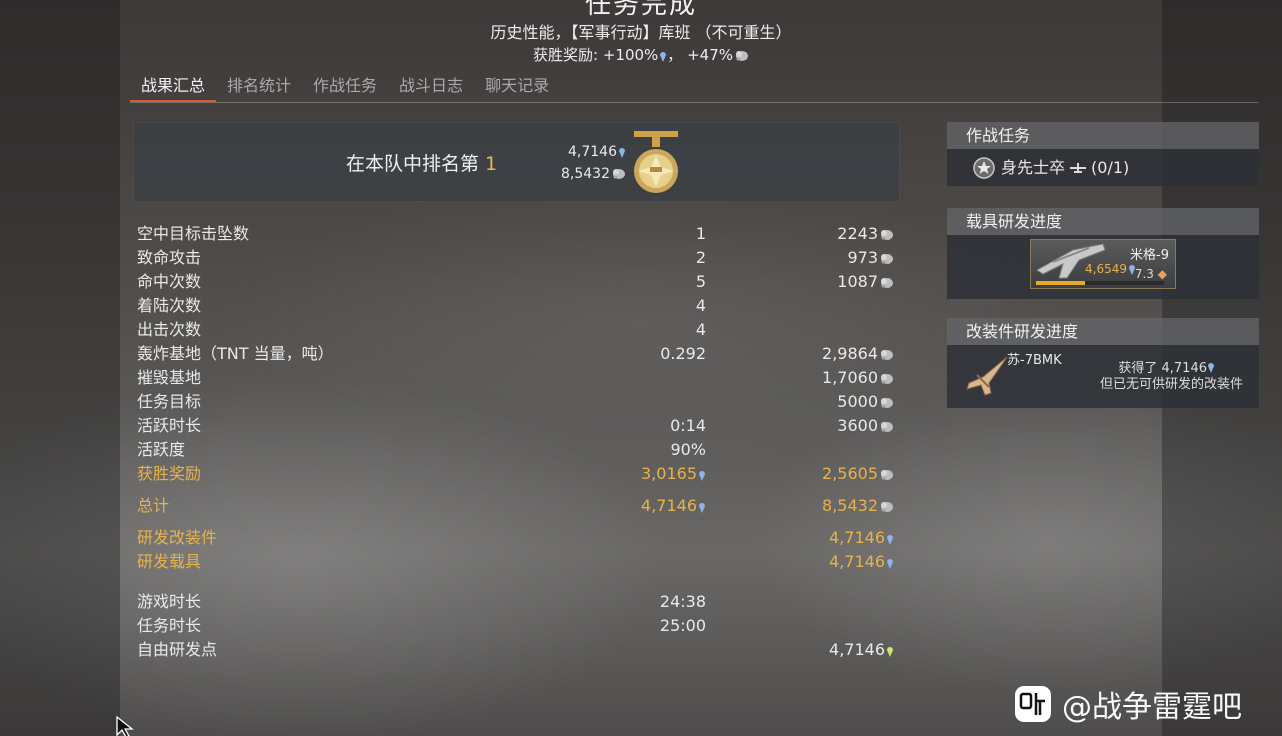  Describe the element at coordinates (169, 329) in the screenshot. I see `stat-label: 出击次数` at that location.